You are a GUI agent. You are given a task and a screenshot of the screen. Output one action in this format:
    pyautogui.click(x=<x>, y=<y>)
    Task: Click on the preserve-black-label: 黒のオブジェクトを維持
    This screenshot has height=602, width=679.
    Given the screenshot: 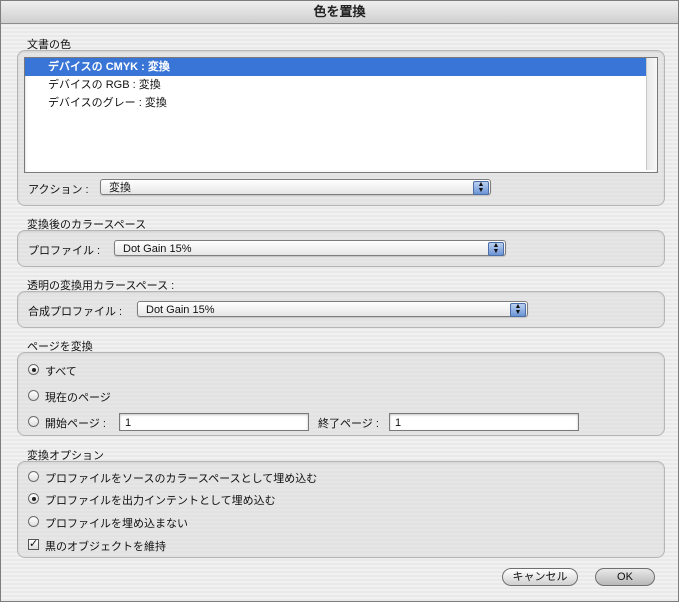 What is the action you would take?
    pyautogui.click(x=105, y=547)
    